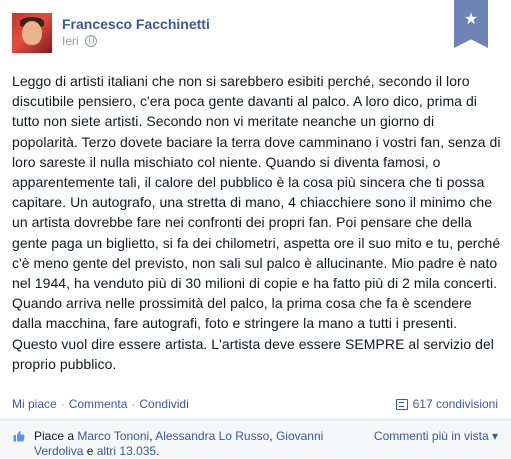 Image resolution: width=511 pixels, height=459 pixels. What do you see at coordinates (113, 436) in the screenshot?
I see `liker-link: Marco Tononi` at bounding box center [113, 436].